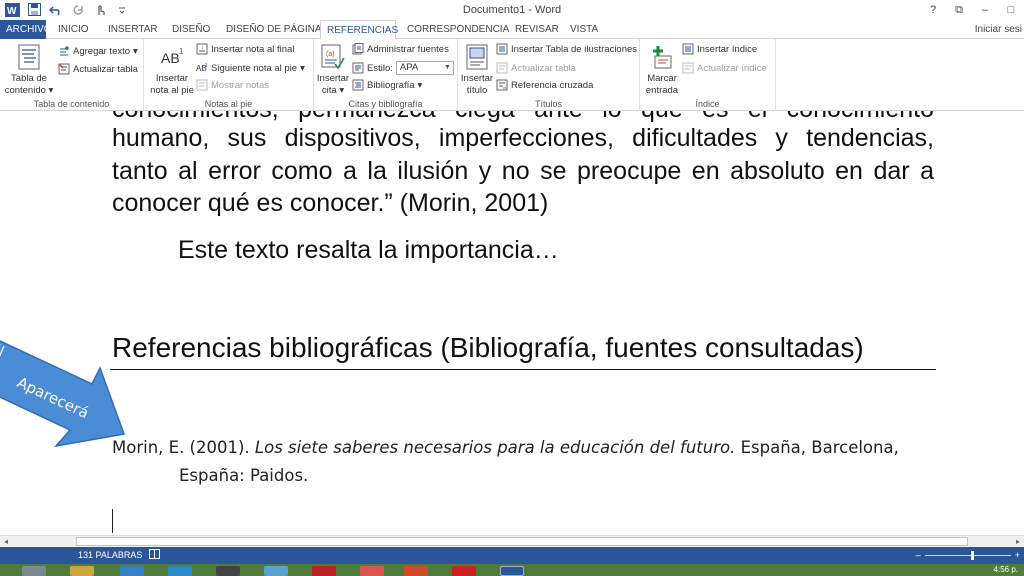 This screenshot has height=576, width=1024. I want to click on bibliography-entry-line2: España: Paidos., so click(244, 475).